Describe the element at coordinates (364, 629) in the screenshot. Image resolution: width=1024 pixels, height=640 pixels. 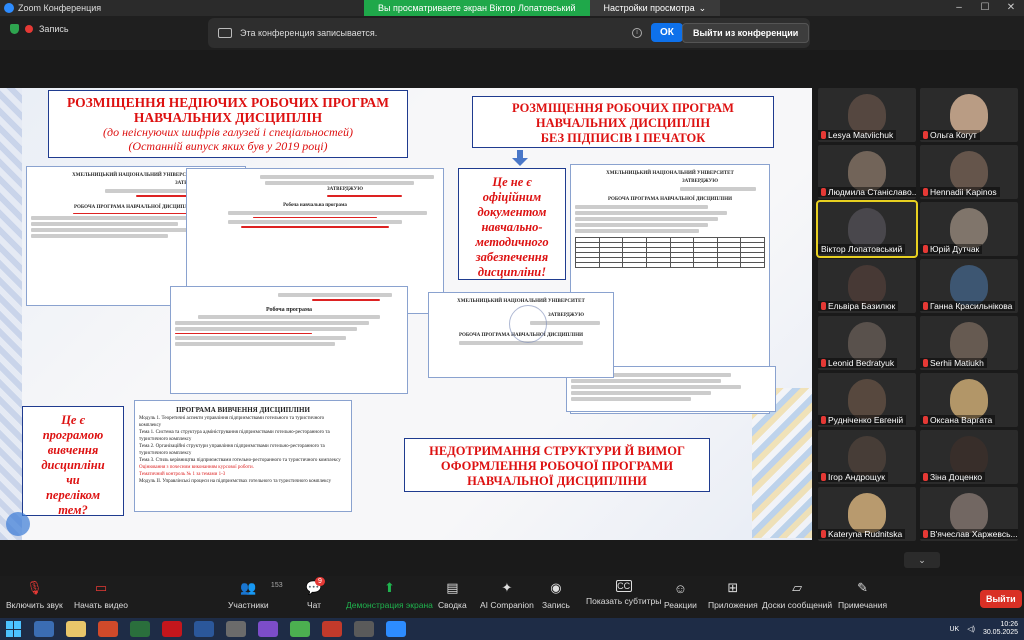
I see `app-gray-icon` at that location.